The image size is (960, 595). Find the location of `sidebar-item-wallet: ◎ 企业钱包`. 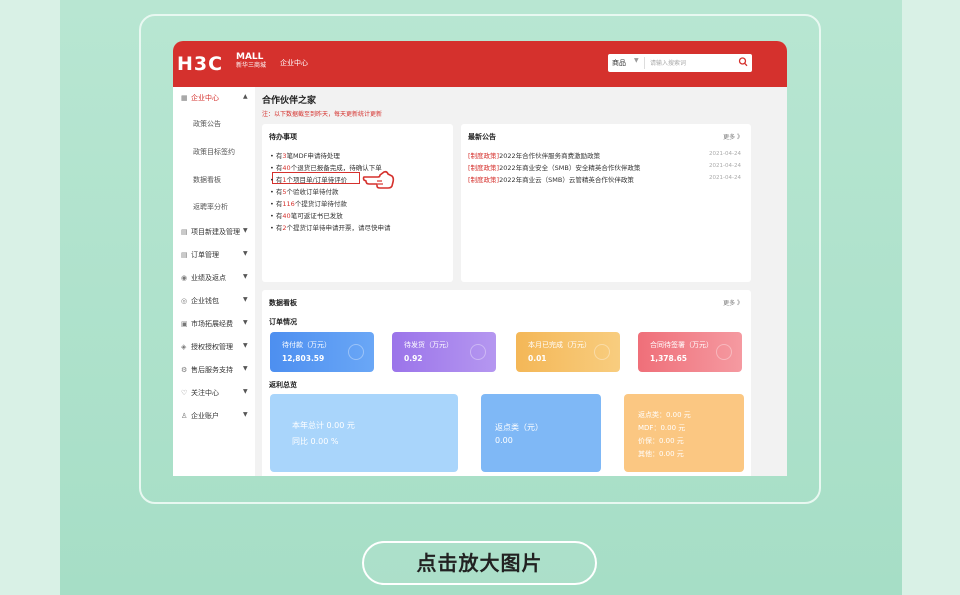

sidebar-item-wallet: ◎ 企业钱包 is located at coordinates (200, 301).